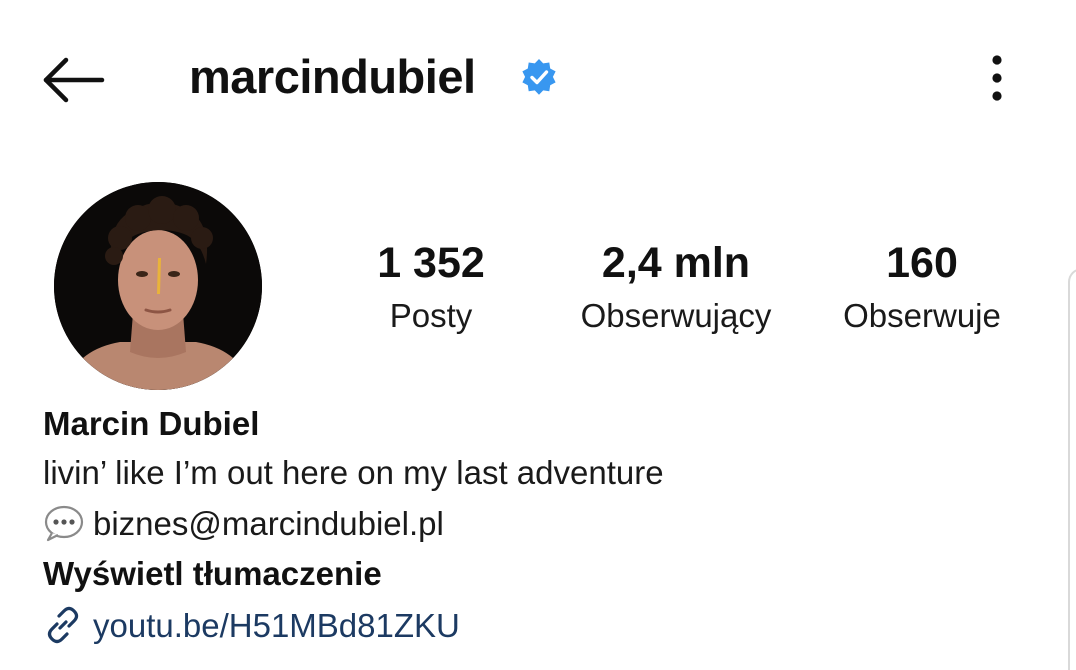 Image resolution: width=1076 pixels, height=670 pixels. I want to click on contact-row: biznes@marcindubiel.pl, so click(243, 524).